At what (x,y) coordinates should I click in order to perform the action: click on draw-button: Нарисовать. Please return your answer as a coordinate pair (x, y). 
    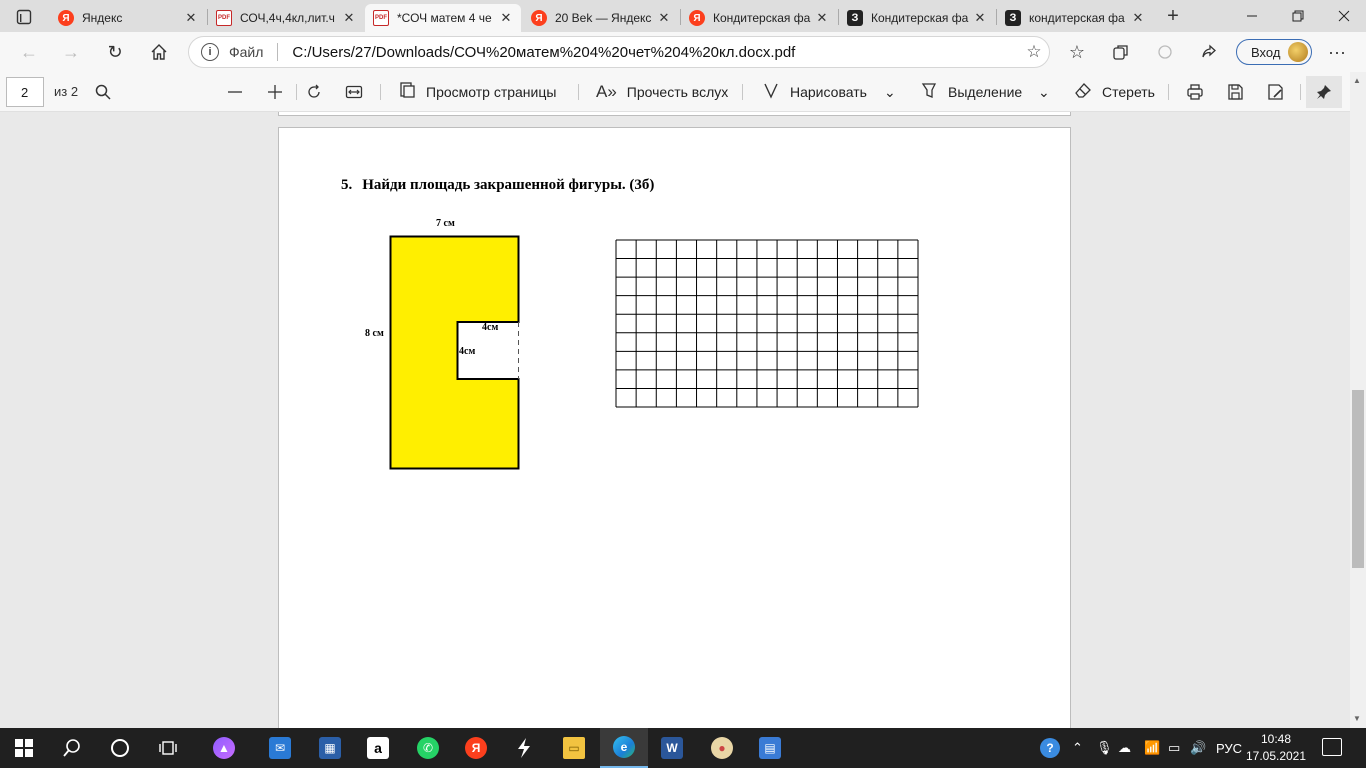
    Looking at the image, I should click on (814, 92).